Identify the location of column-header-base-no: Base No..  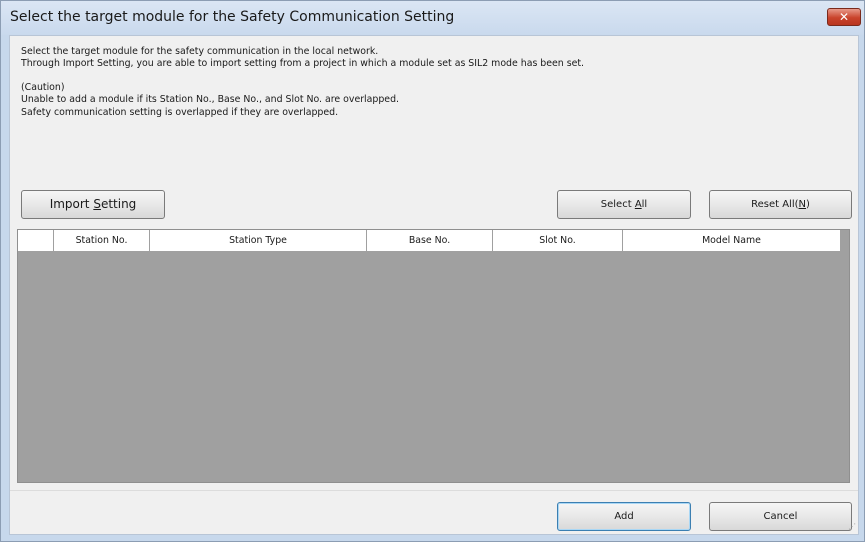
(430, 240).